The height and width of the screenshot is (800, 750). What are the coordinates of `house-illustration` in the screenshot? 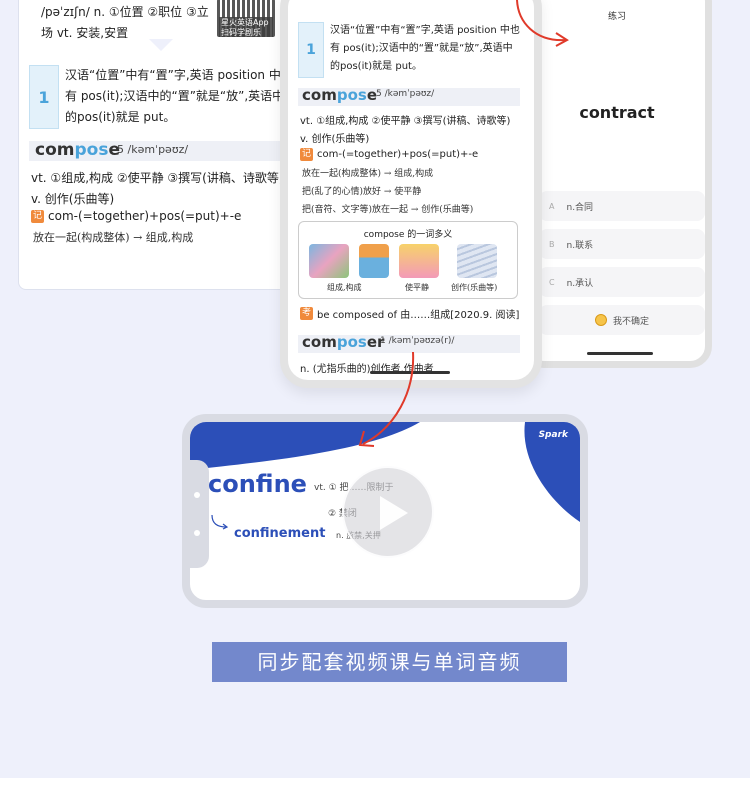 It's located at (374, 261).